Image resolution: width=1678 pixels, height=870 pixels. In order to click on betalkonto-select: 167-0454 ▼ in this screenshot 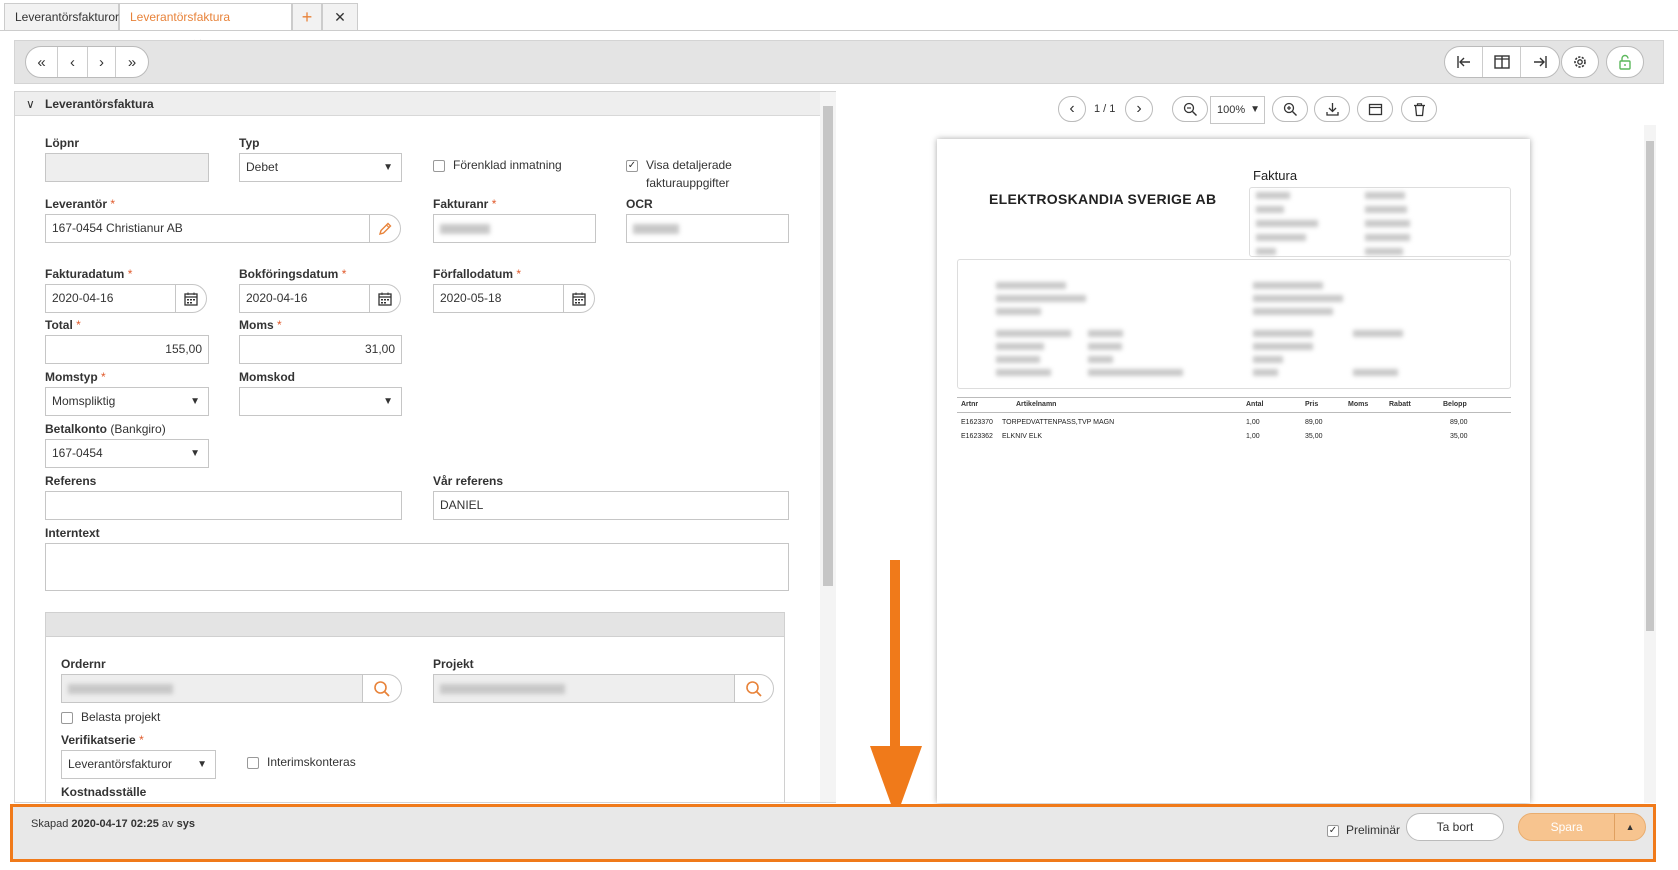, I will do `click(127, 453)`.